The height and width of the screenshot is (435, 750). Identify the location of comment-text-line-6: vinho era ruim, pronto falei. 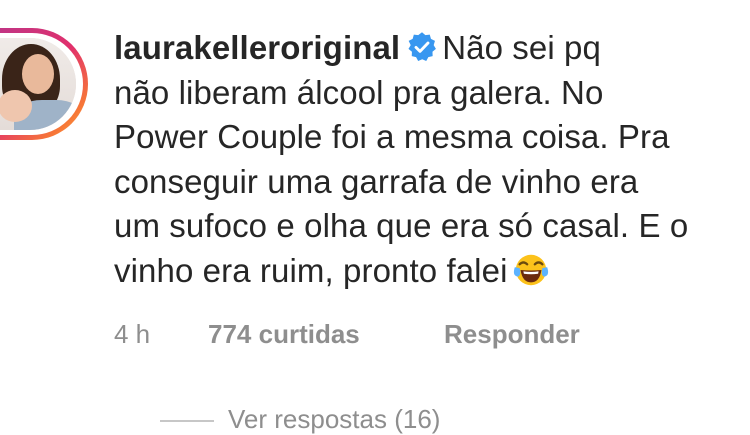
(311, 270).